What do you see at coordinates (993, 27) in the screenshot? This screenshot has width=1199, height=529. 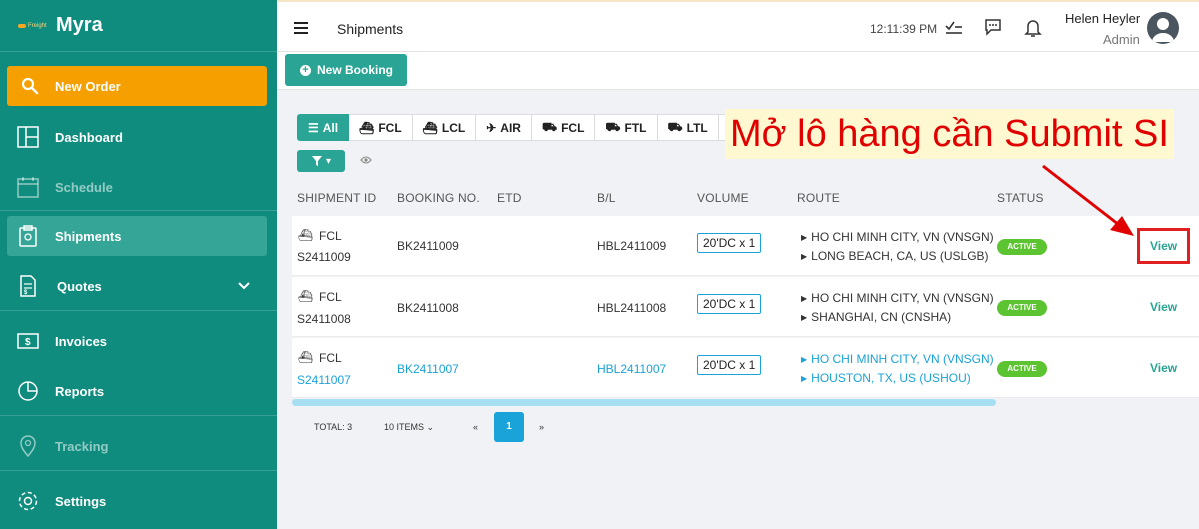 I see `chat-icon` at bounding box center [993, 27].